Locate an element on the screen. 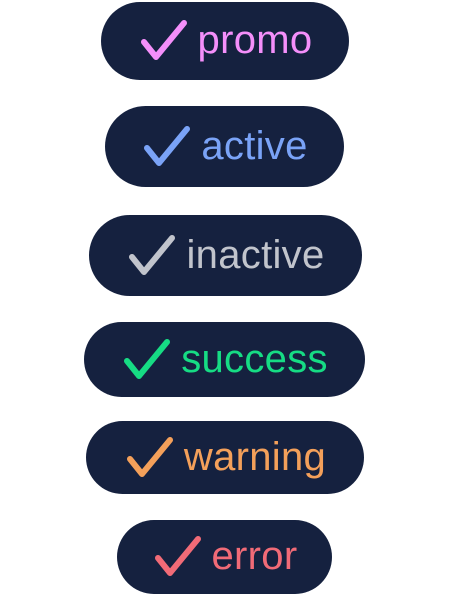  badge-label: error is located at coordinates (254, 556).